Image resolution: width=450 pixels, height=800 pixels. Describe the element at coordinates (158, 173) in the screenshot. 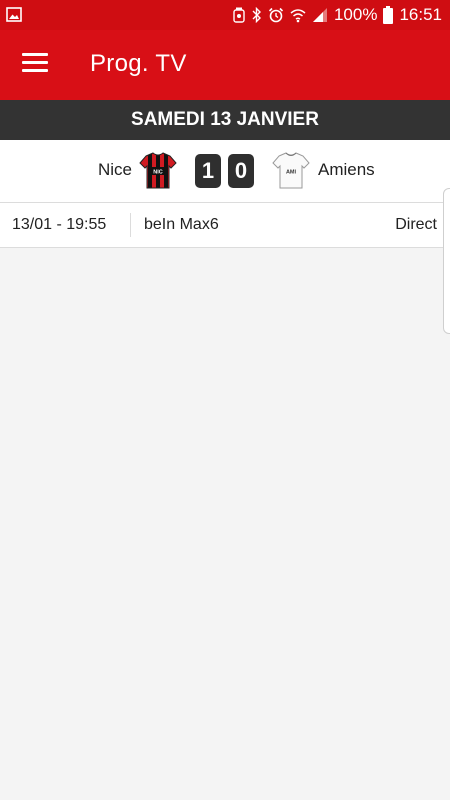

I see `home-jersey-text: NIC` at that location.